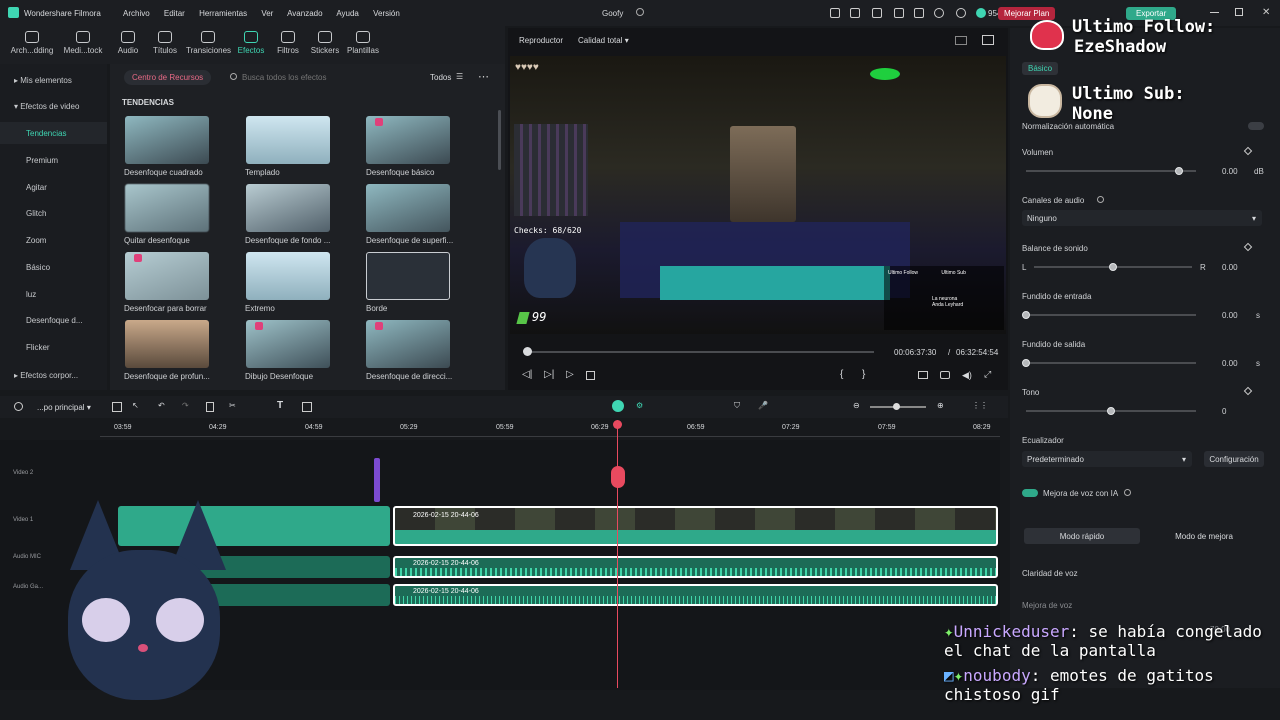 The width and height of the screenshot is (1280, 720). I want to click on track-select-dropdown: ...po principal ▾, so click(64, 407).